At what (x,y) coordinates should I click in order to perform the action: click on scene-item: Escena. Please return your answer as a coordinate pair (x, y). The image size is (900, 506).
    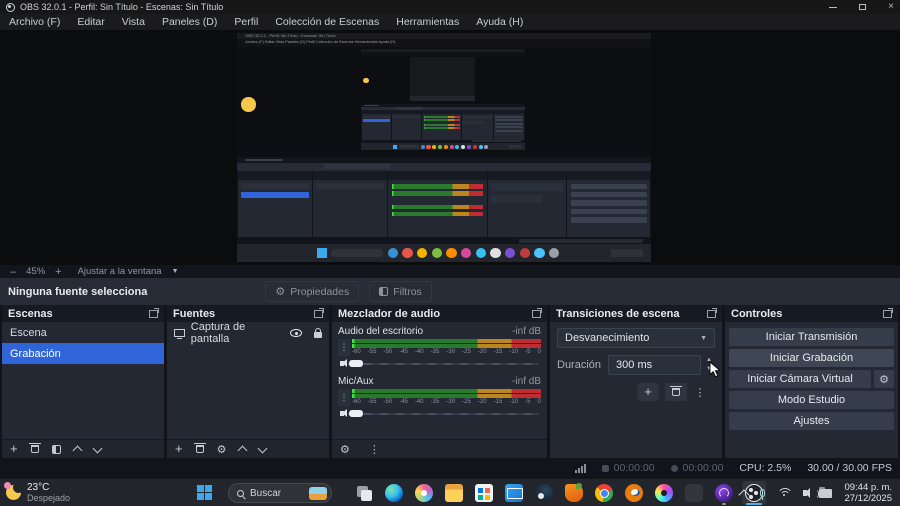
    Looking at the image, I should click on (83, 332).